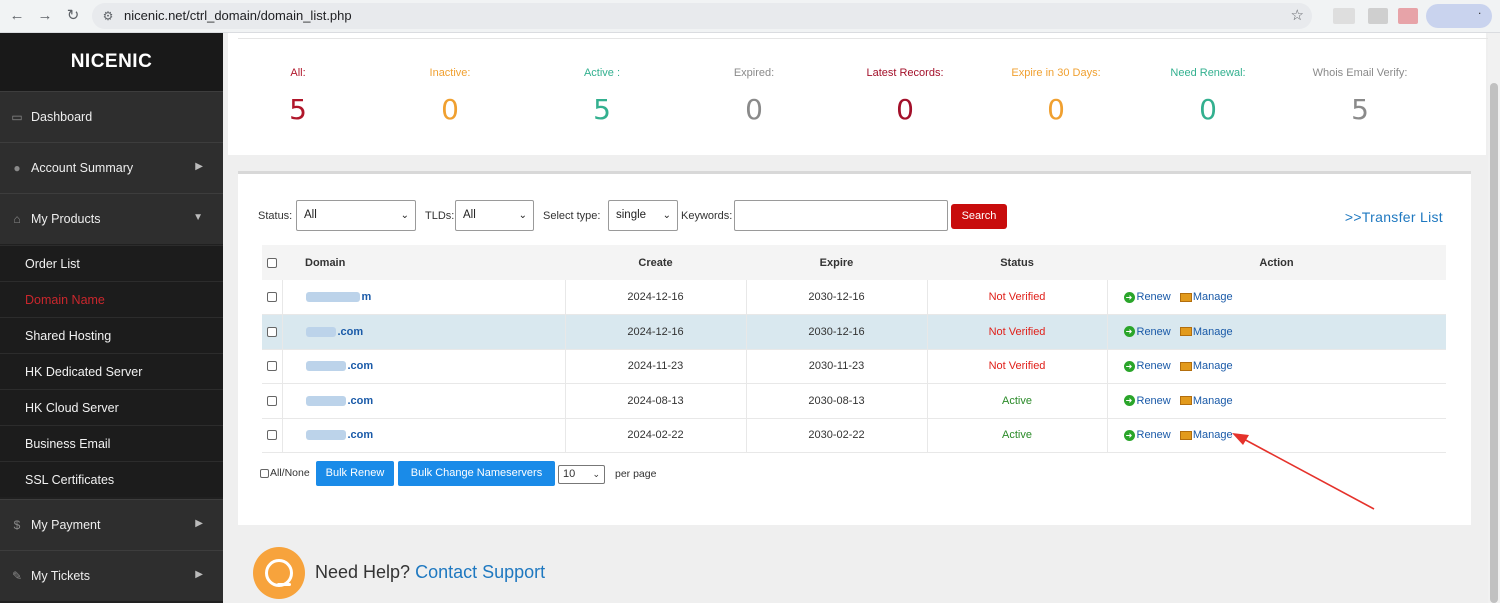  I want to click on annotation-arrow, so click(1303, 471).